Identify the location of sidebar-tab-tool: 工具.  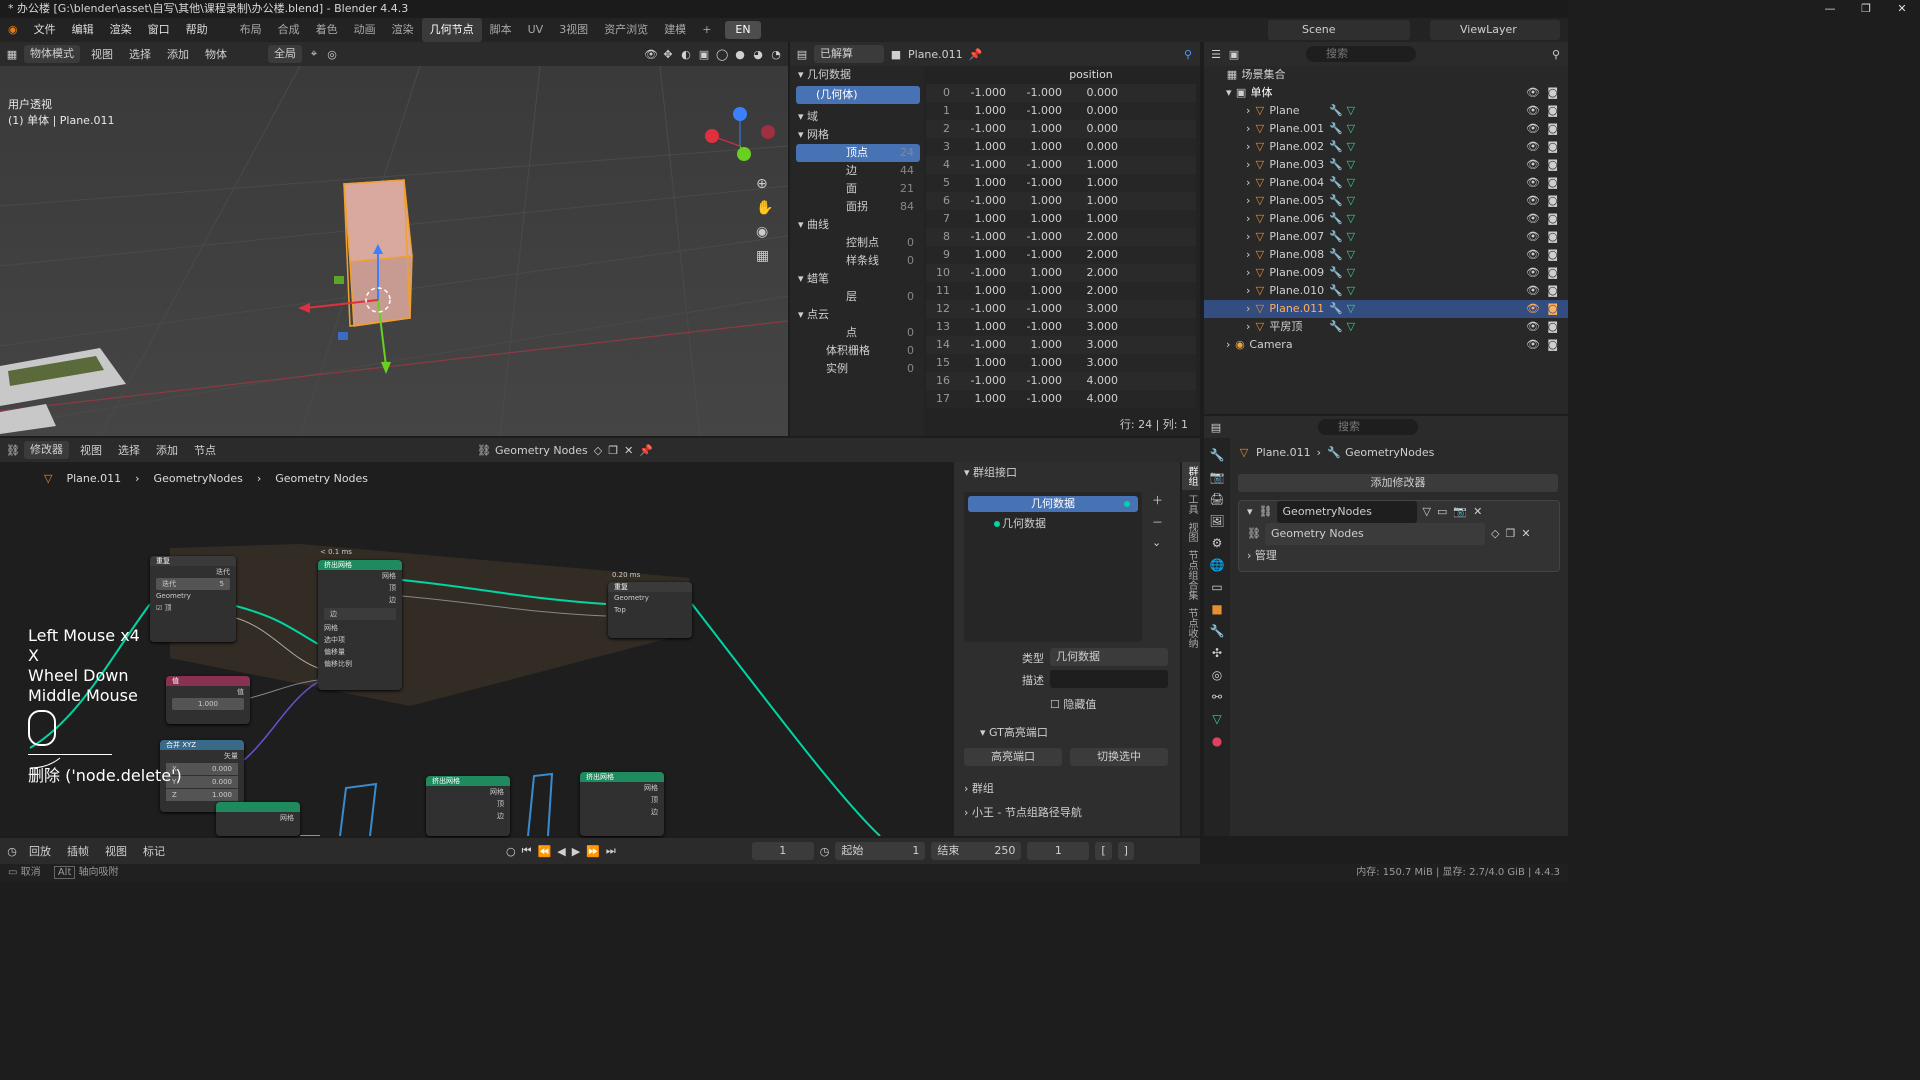
(1191, 504).